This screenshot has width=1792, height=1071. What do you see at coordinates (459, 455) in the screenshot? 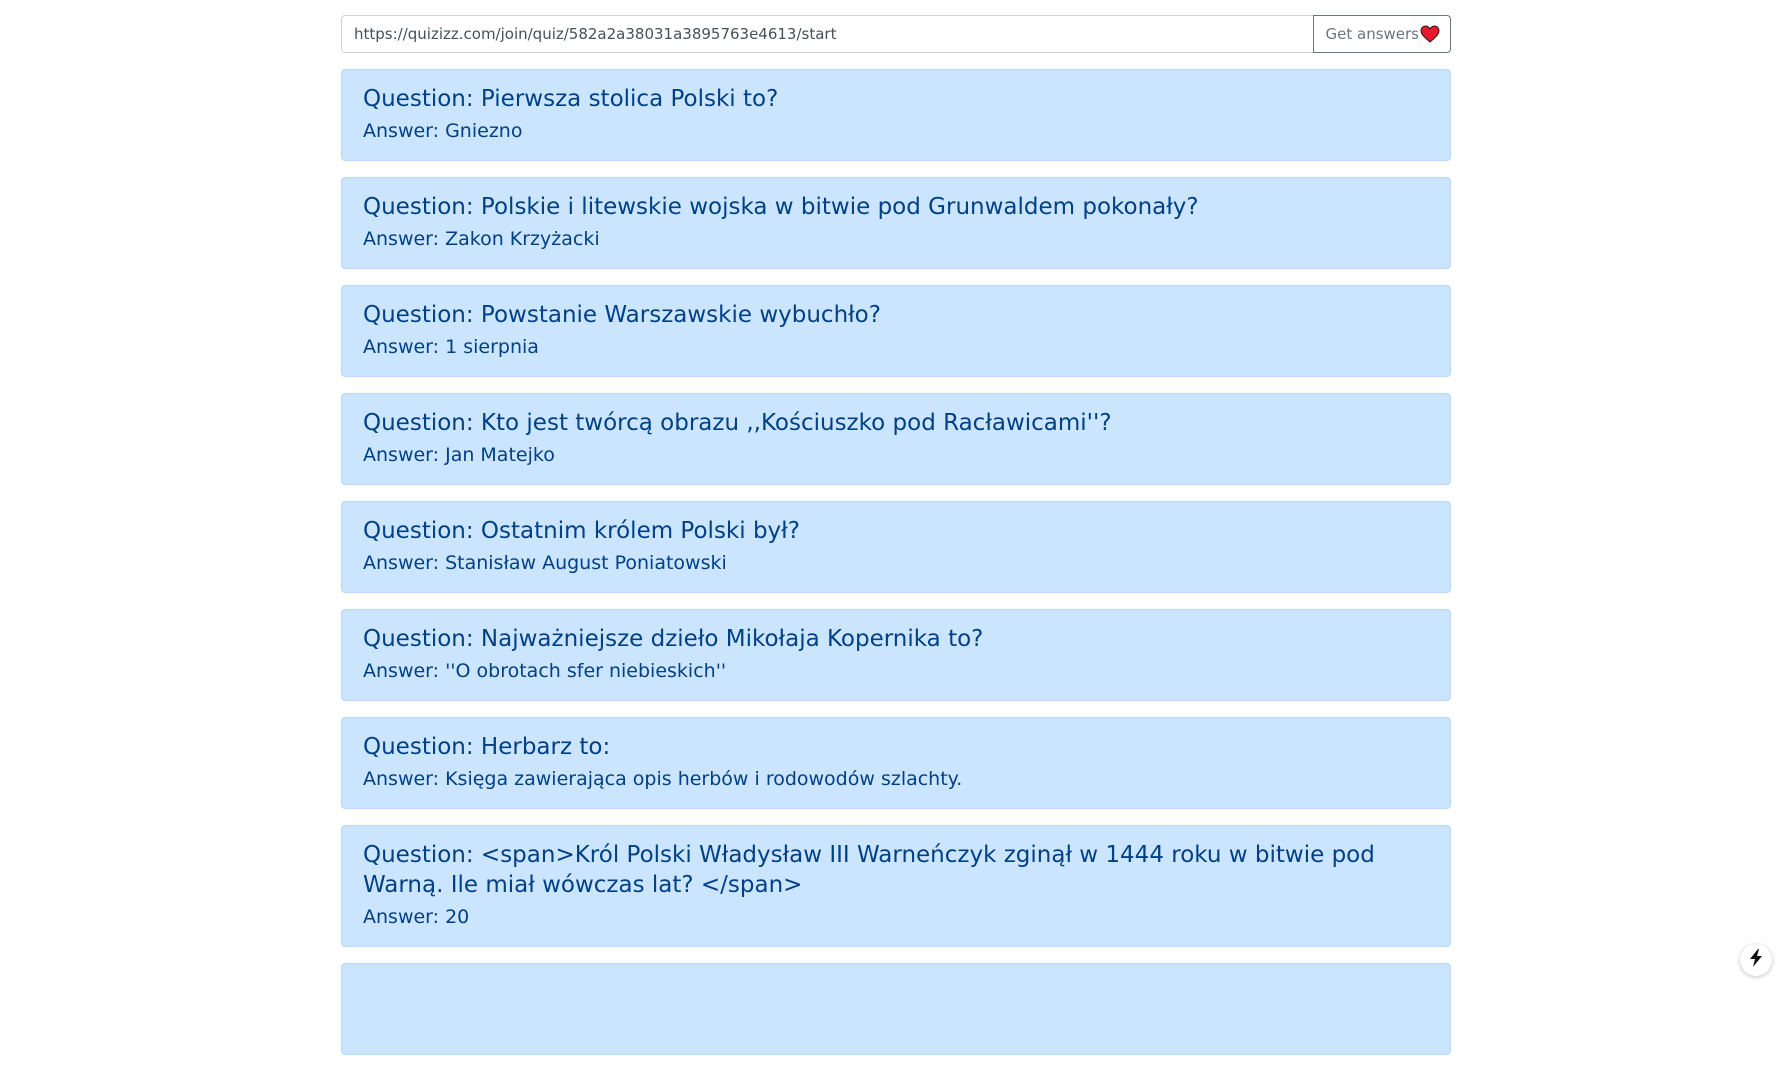
I see `answer-text: Answer: Jan Matejko` at bounding box center [459, 455].